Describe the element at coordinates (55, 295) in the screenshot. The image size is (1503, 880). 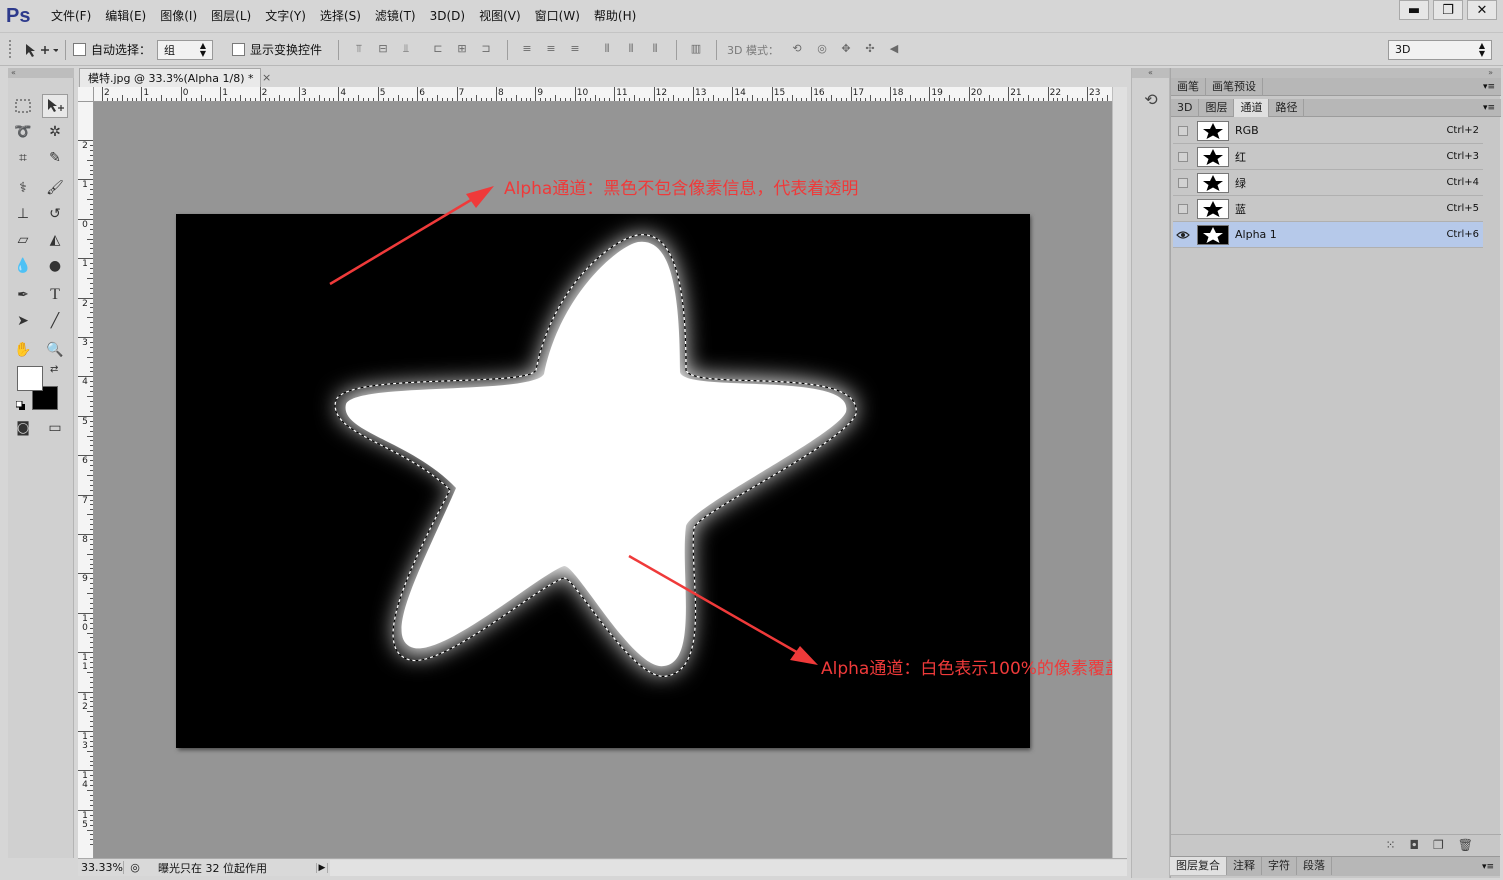
I see `type-tool-icon: T` at that location.